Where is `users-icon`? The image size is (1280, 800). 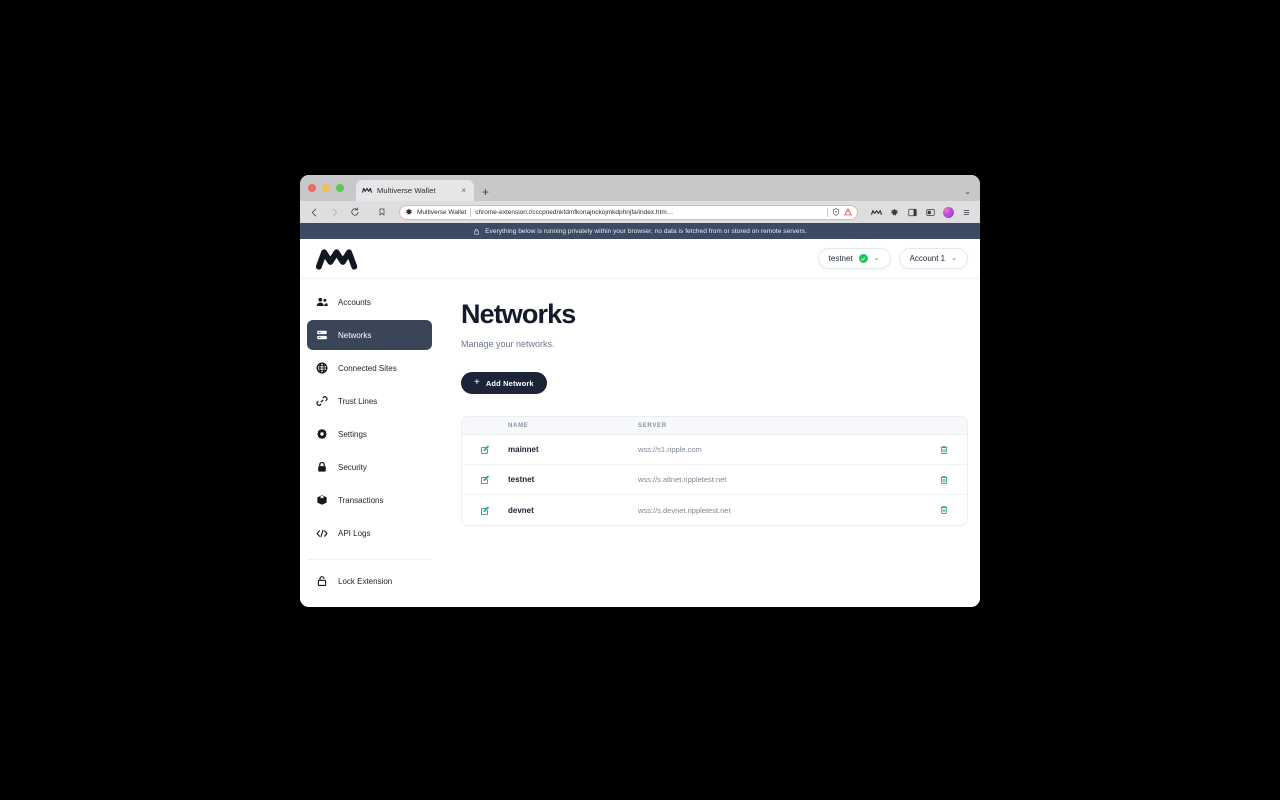
users-icon is located at coordinates (322, 302).